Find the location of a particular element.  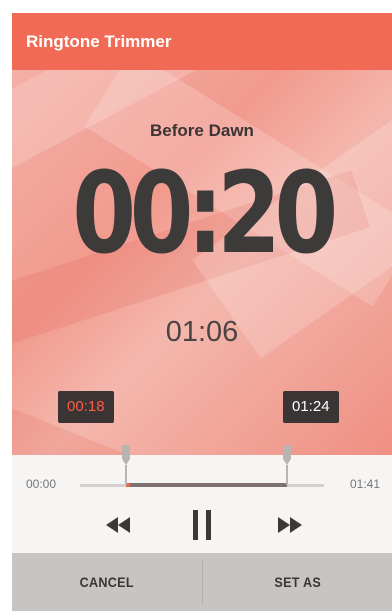

end-trim-handle is located at coordinates (287, 465).